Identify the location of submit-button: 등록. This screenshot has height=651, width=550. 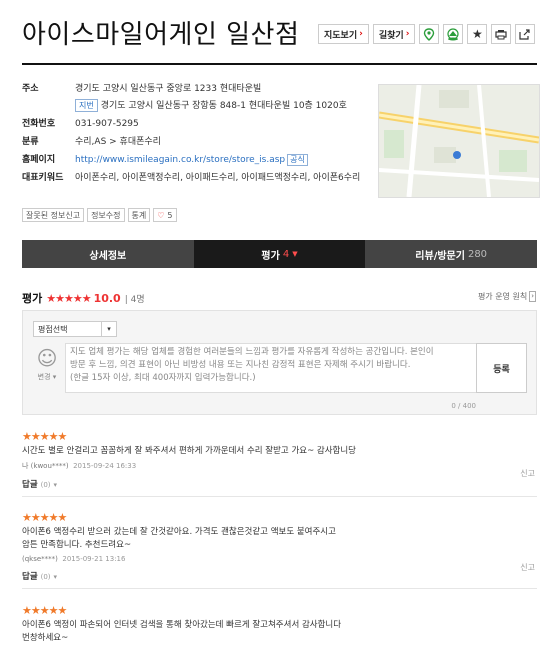
(501, 368).